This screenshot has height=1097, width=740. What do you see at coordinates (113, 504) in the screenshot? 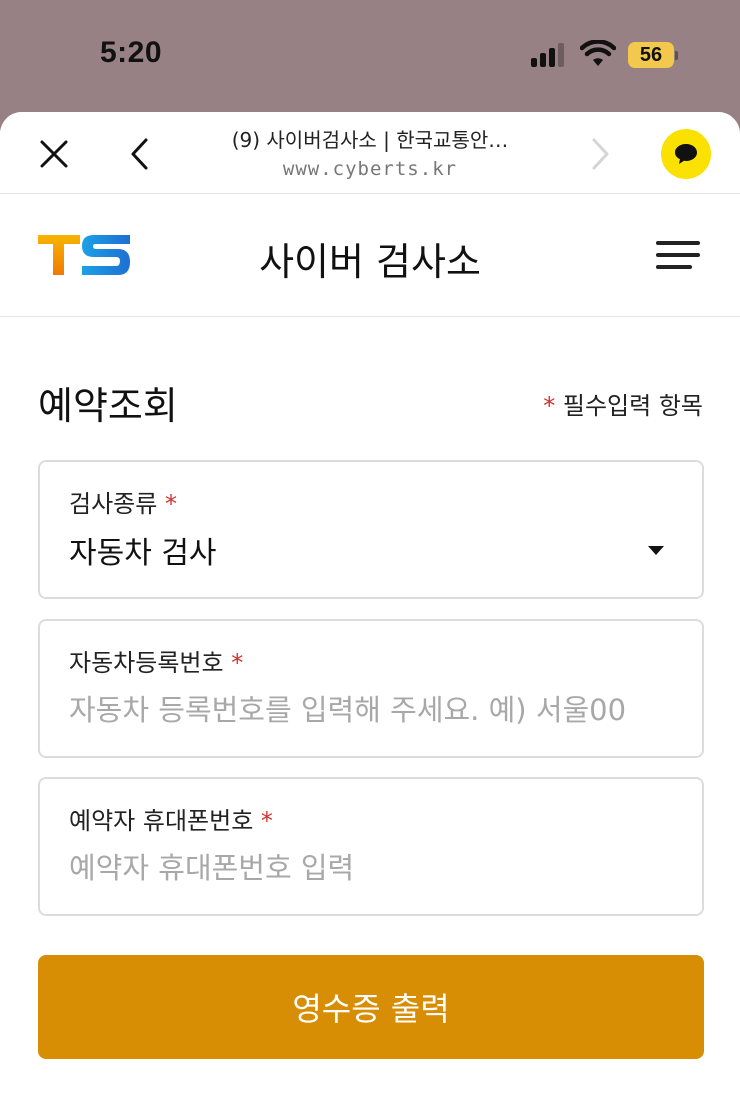
I see `inspection-type-label-text: 검사종류` at bounding box center [113, 504].